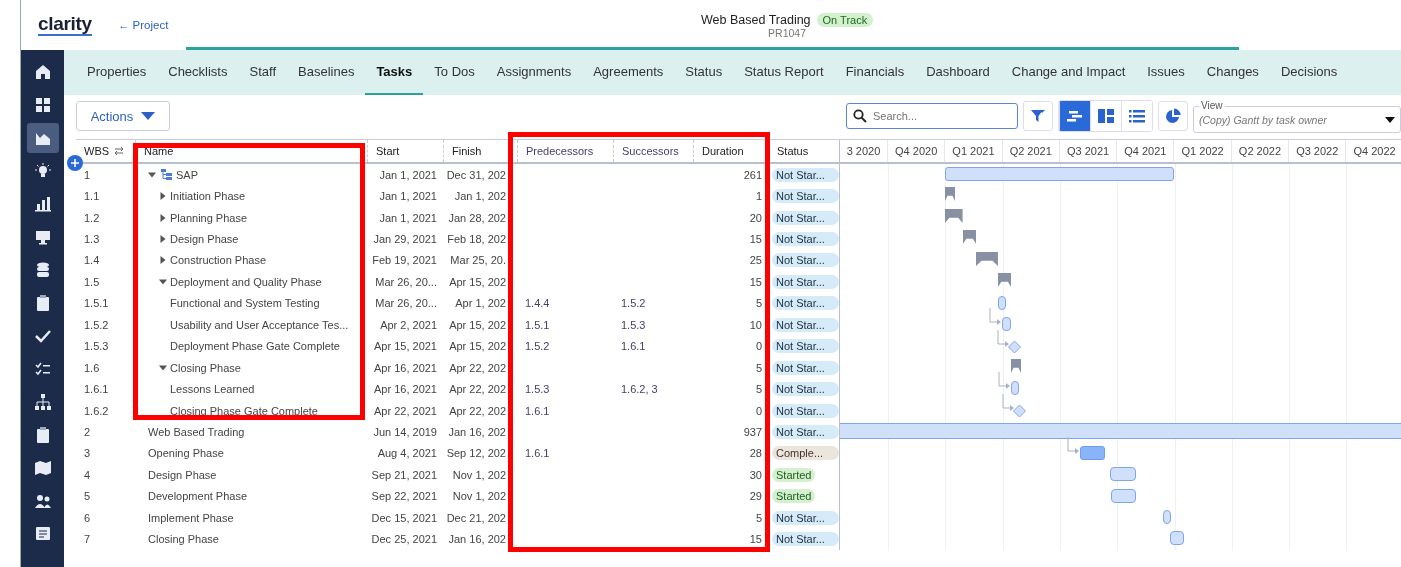 The height and width of the screenshot is (567, 1401). What do you see at coordinates (731, 151) in the screenshot?
I see `column-header: Duration` at bounding box center [731, 151].